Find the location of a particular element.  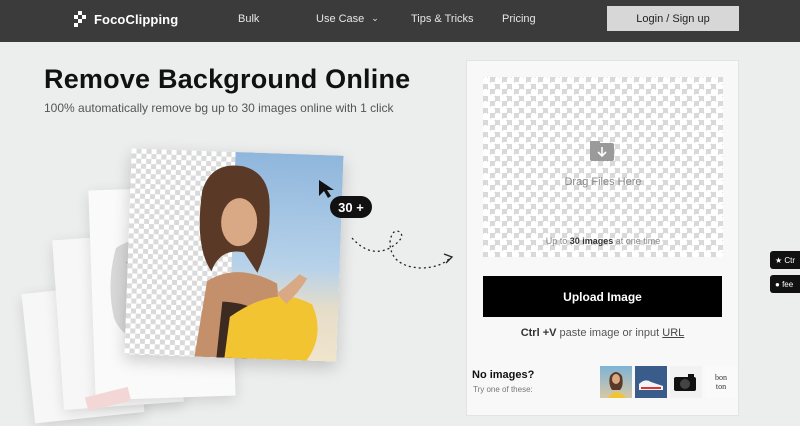

sneakers-sample-icon is located at coordinates (651, 385).